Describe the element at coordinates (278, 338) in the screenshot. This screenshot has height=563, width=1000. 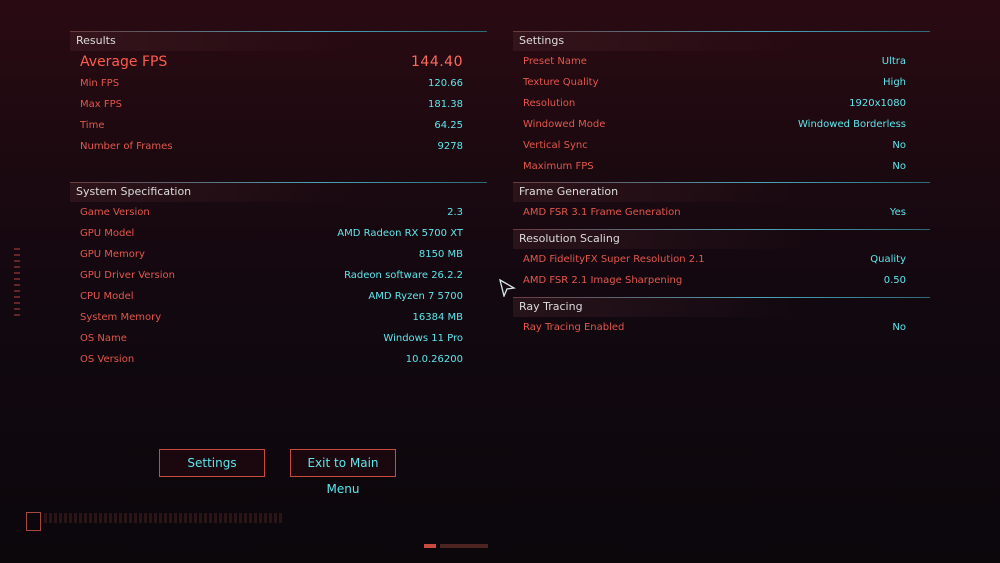
I see `spec-row: OS Name Windows 11 Pro` at that location.